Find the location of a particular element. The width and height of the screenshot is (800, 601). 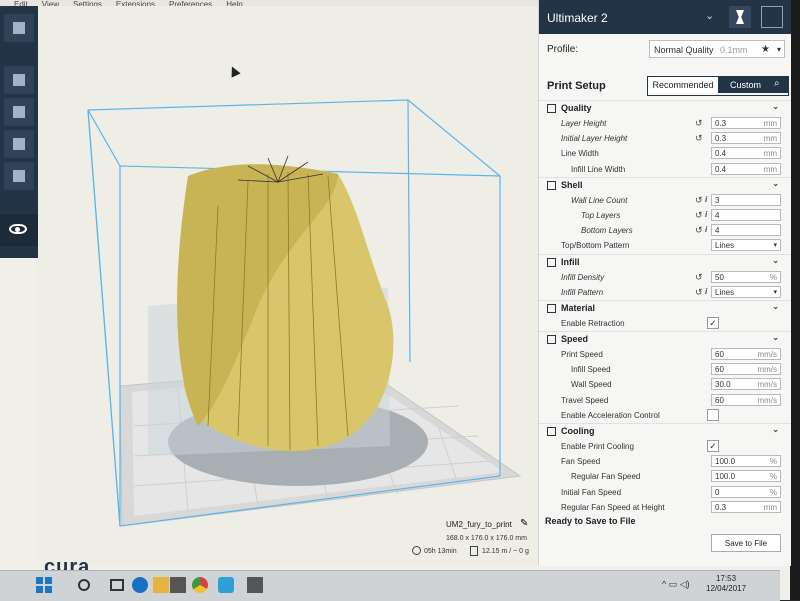

quality-icon is located at coordinates (551, 108).